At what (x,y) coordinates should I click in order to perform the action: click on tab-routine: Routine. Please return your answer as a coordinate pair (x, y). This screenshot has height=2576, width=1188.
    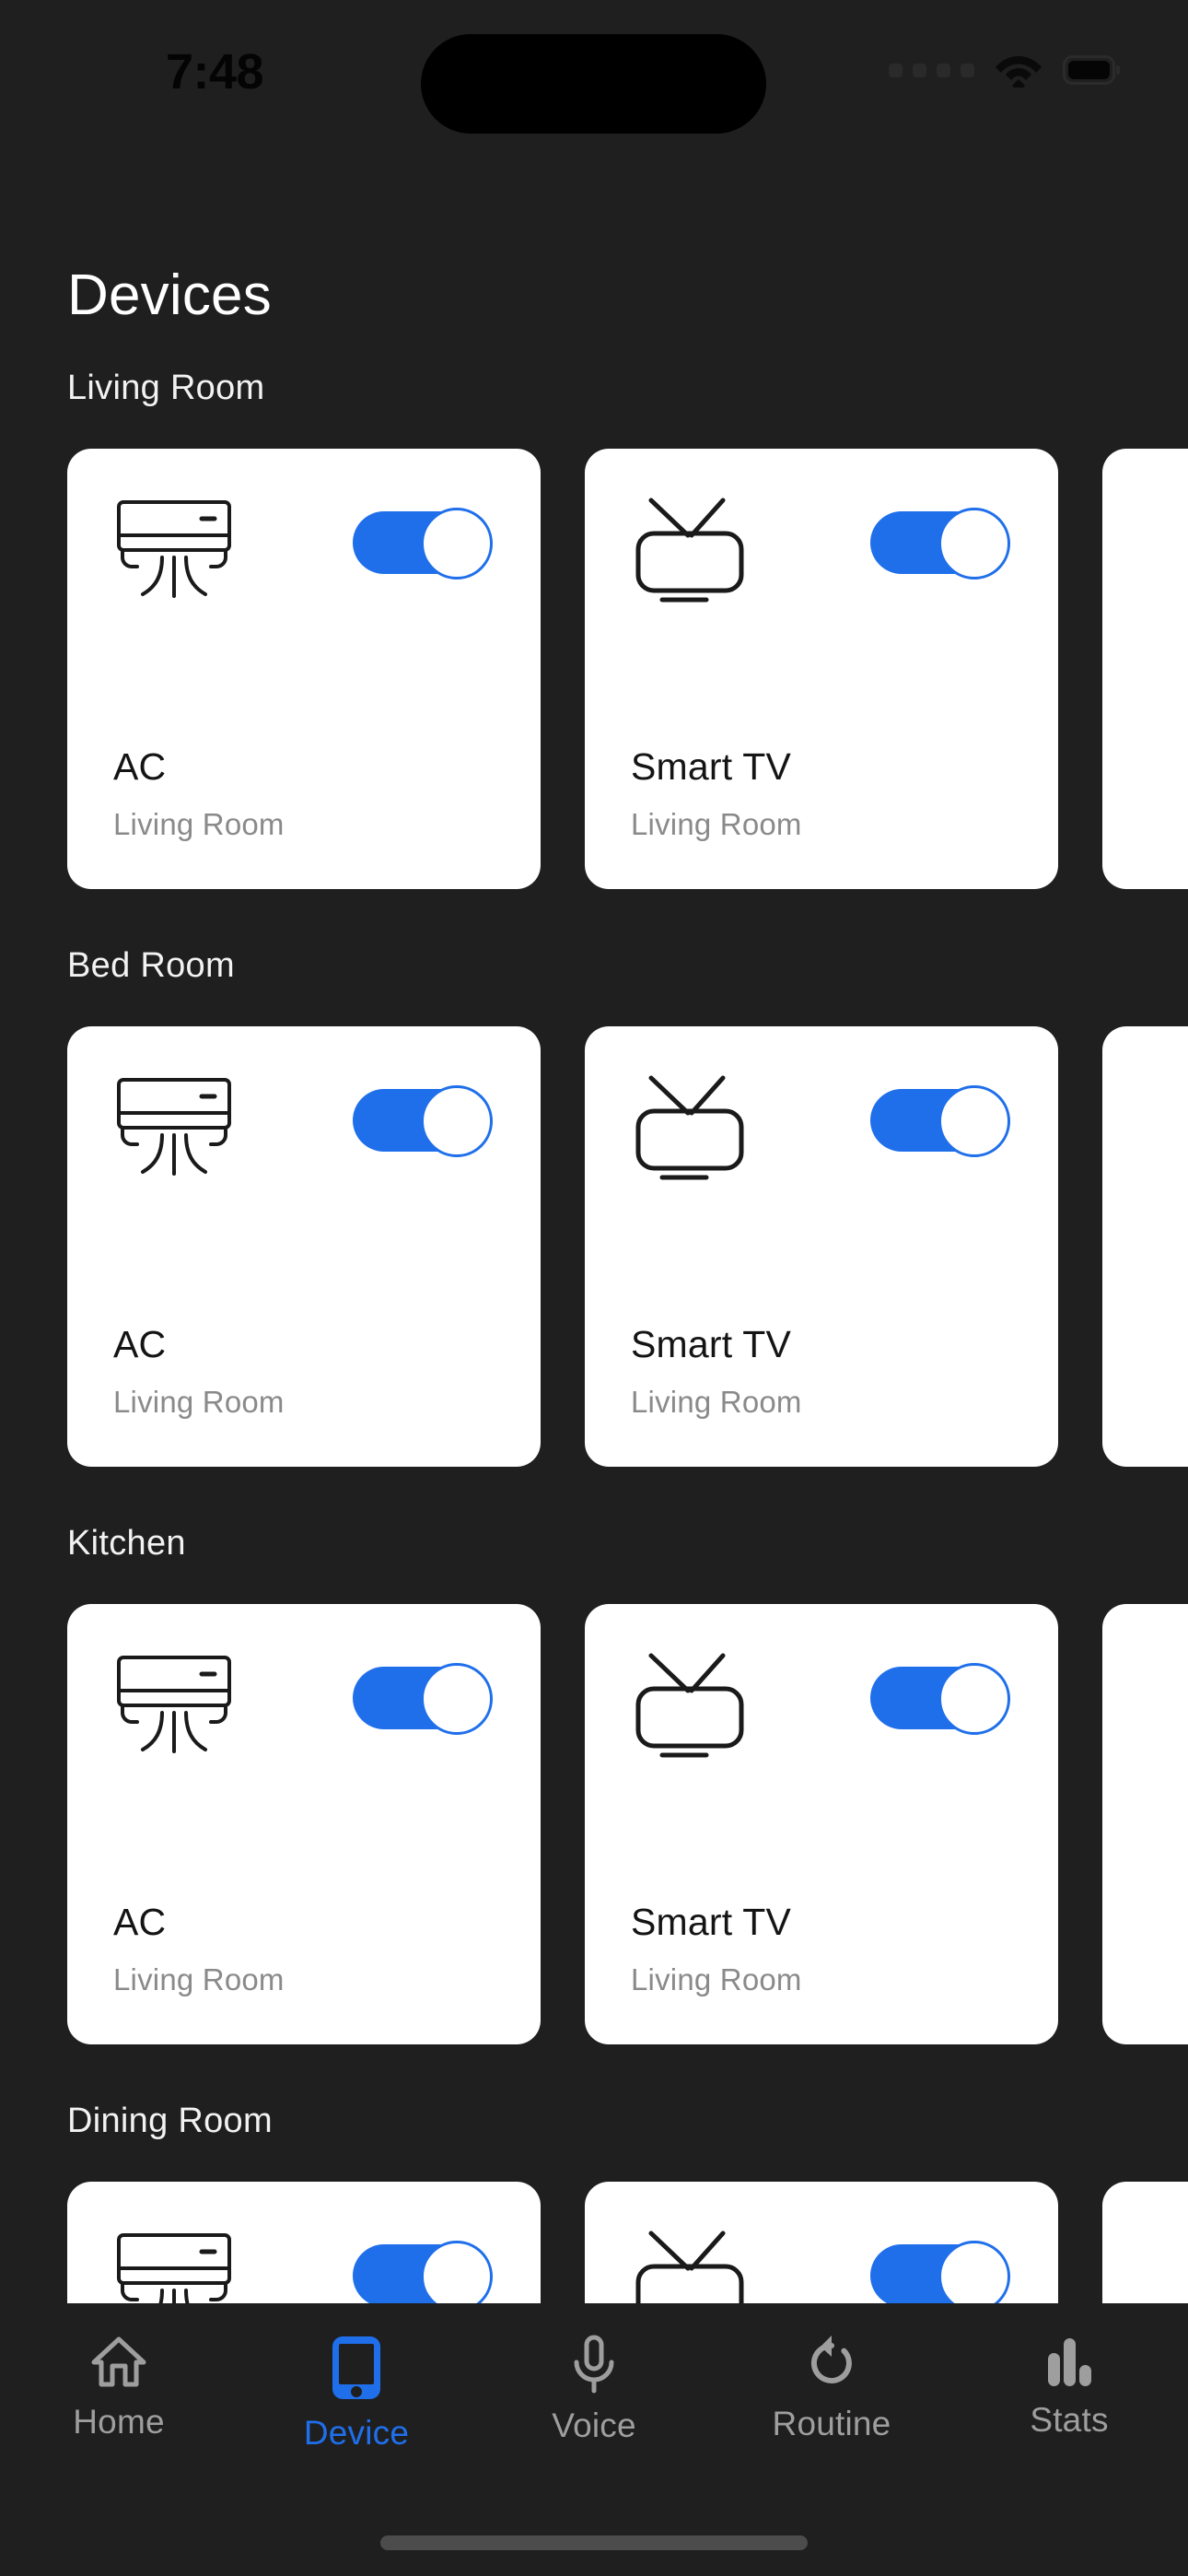
    Looking at the image, I should click on (831, 2389).